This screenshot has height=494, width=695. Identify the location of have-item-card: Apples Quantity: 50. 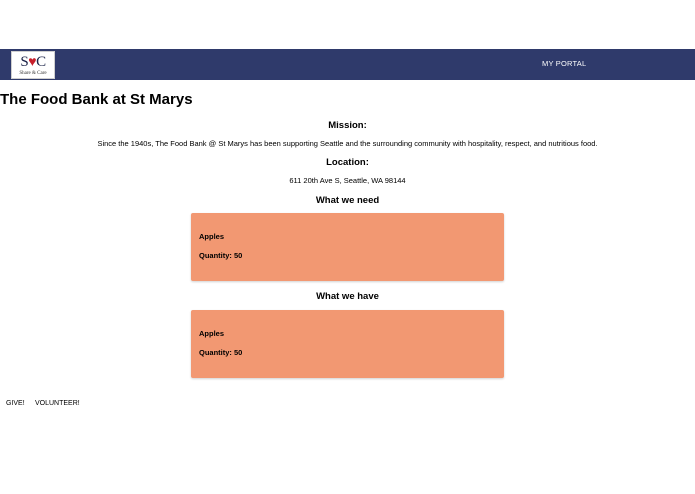
(347, 344).